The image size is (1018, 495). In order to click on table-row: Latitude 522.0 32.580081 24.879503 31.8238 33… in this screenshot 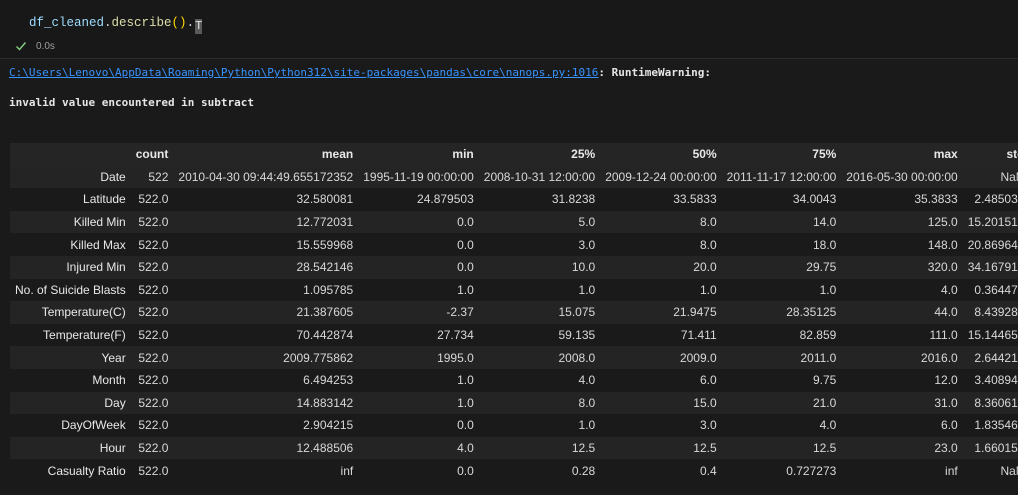, I will do `click(514, 199)`.